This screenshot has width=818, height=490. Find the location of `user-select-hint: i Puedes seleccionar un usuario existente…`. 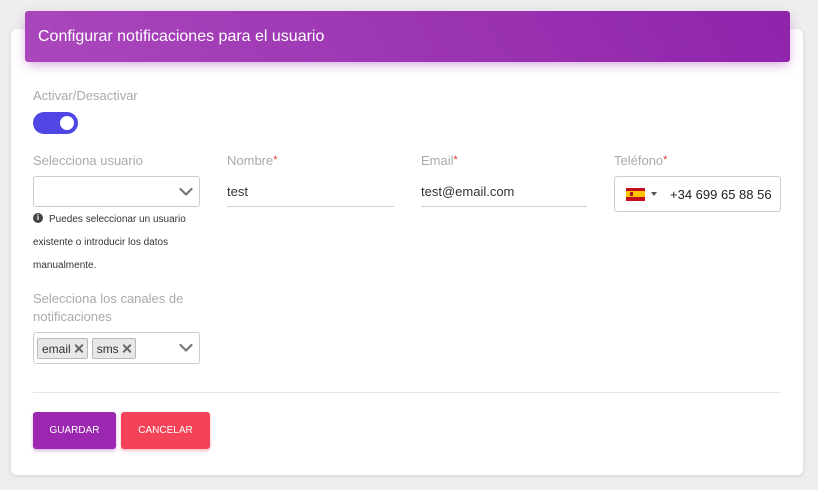

user-select-hint: i Puedes seleccionar un usuario existente… is located at coordinates (118, 242).